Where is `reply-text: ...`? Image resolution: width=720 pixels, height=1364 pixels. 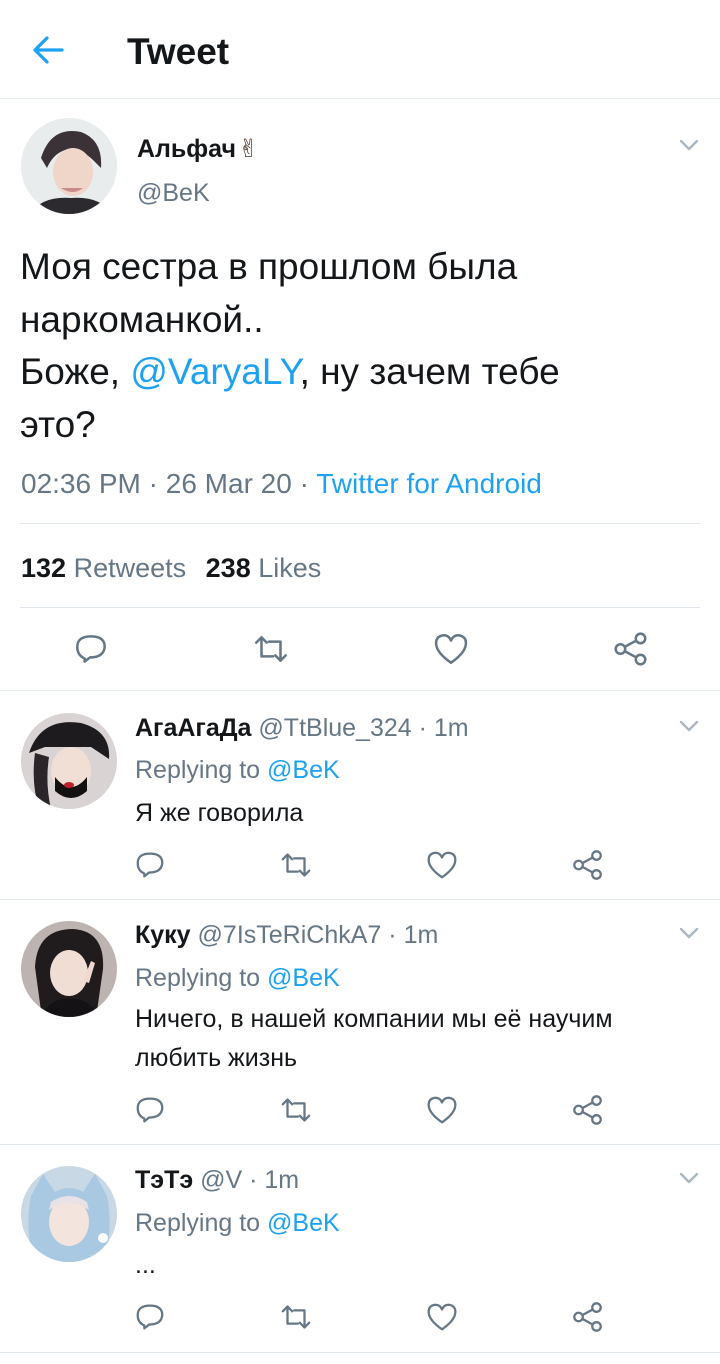 reply-text: ... is located at coordinates (145, 1265).